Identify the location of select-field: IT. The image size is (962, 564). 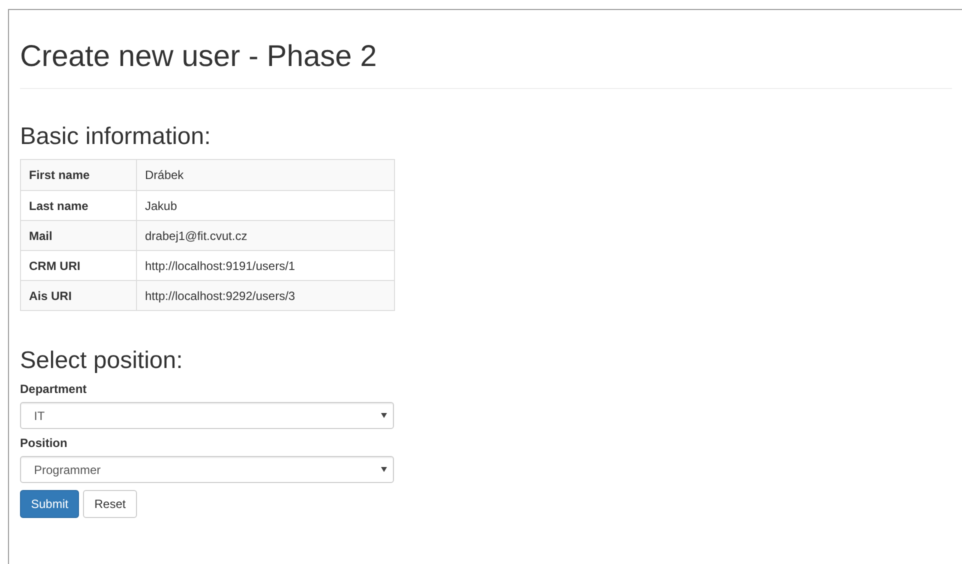
(207, 415).